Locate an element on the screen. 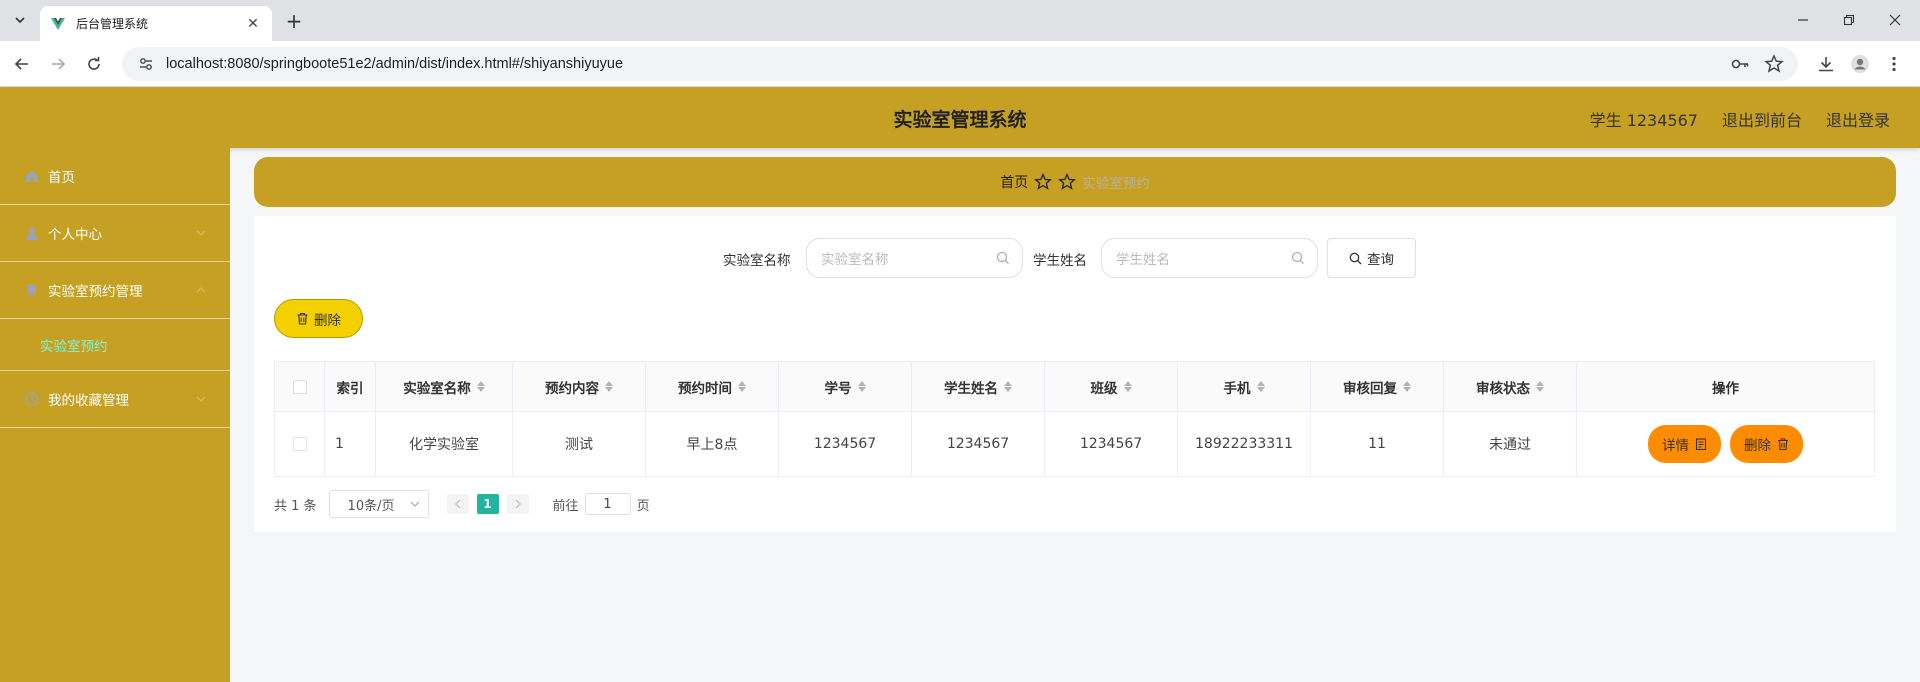  query-button: 查询 is located at coordinates (1371, 258).